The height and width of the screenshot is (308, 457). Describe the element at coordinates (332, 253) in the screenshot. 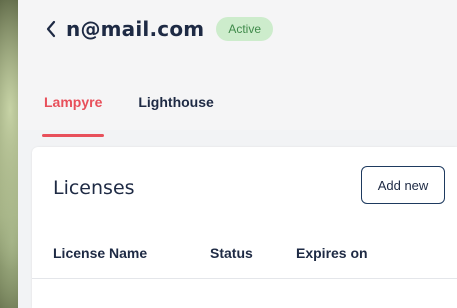

I see `column-expires-on: Expires on` at that location.